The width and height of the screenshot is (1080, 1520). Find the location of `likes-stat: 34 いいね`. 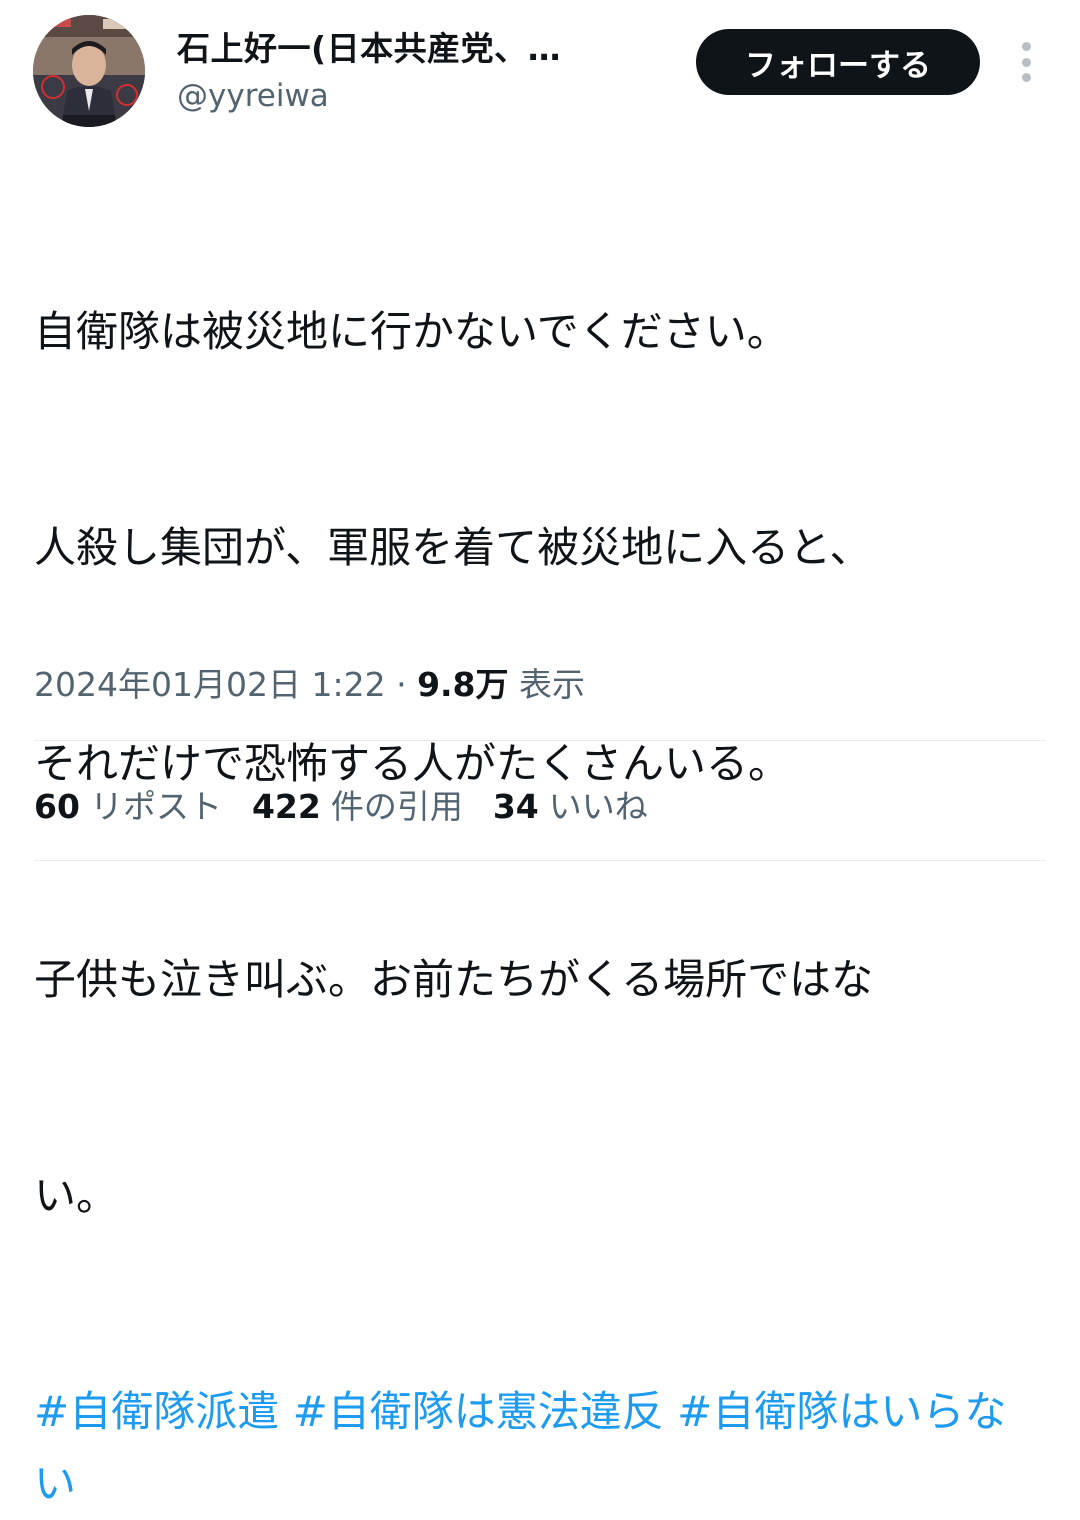

likes-stat: 34 いいね is located at coordinates (570, 804).